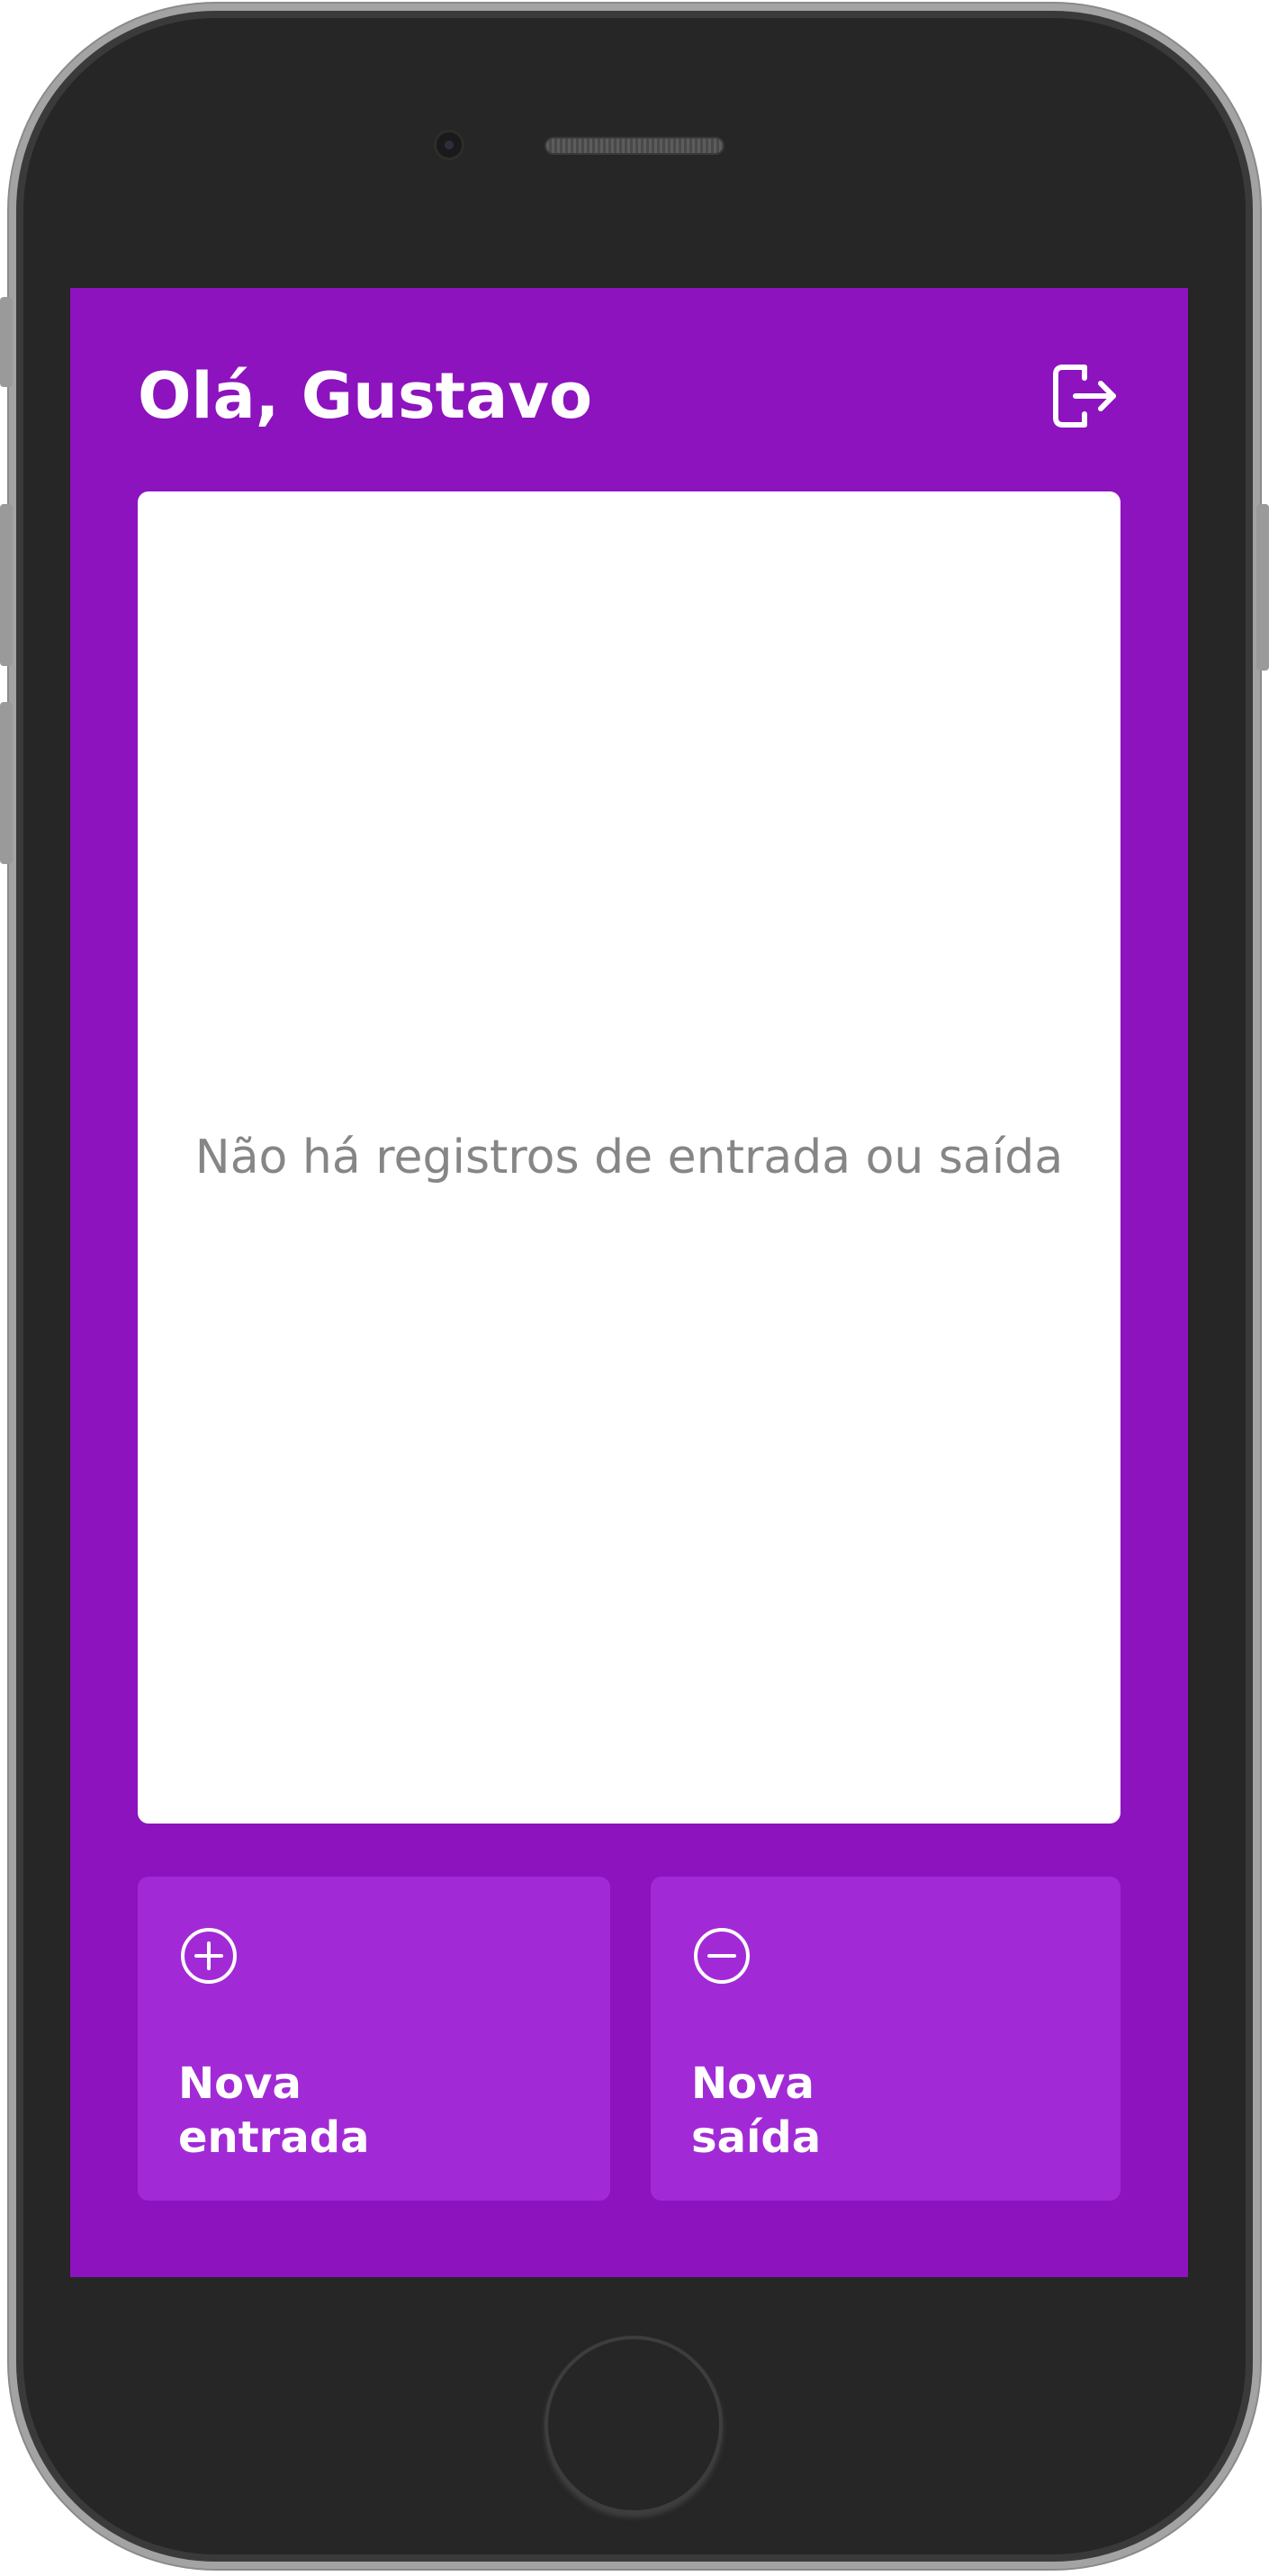 The image size is (1269, 2576). Describe the element at coordinates (6, 585) in the screenshot. I see `volume-up-button` at that location.